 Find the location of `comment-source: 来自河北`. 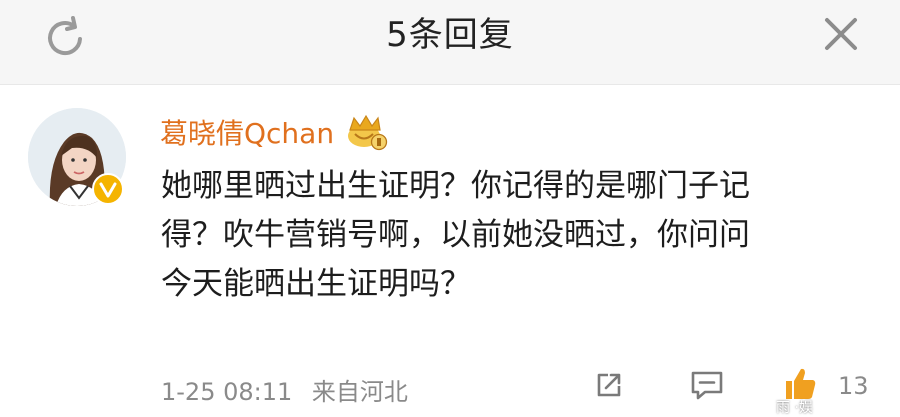

comment-source: 来自河北 is located at coordinates (359, 392).